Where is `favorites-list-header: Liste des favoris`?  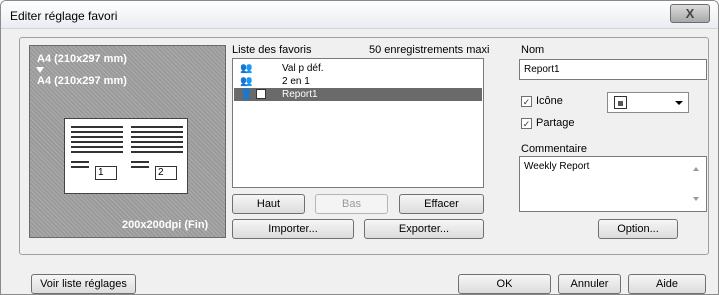 favorites-list-header: Liste des favoris is located at coordinates (272, 50).